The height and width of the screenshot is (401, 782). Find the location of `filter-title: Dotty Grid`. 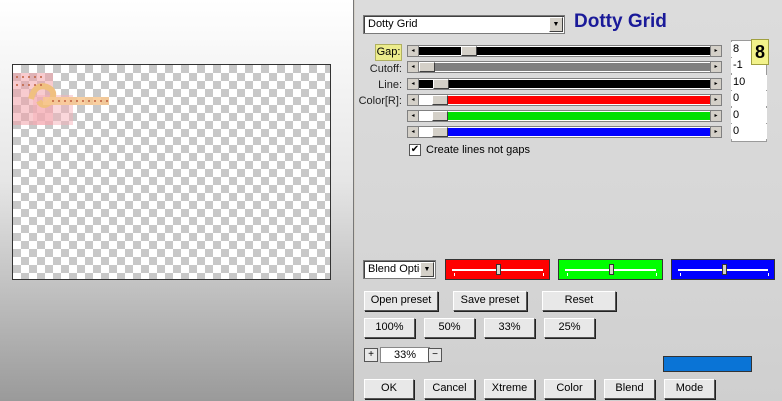

filter-title: Dotty Grid is located at coordinates (620, 21).